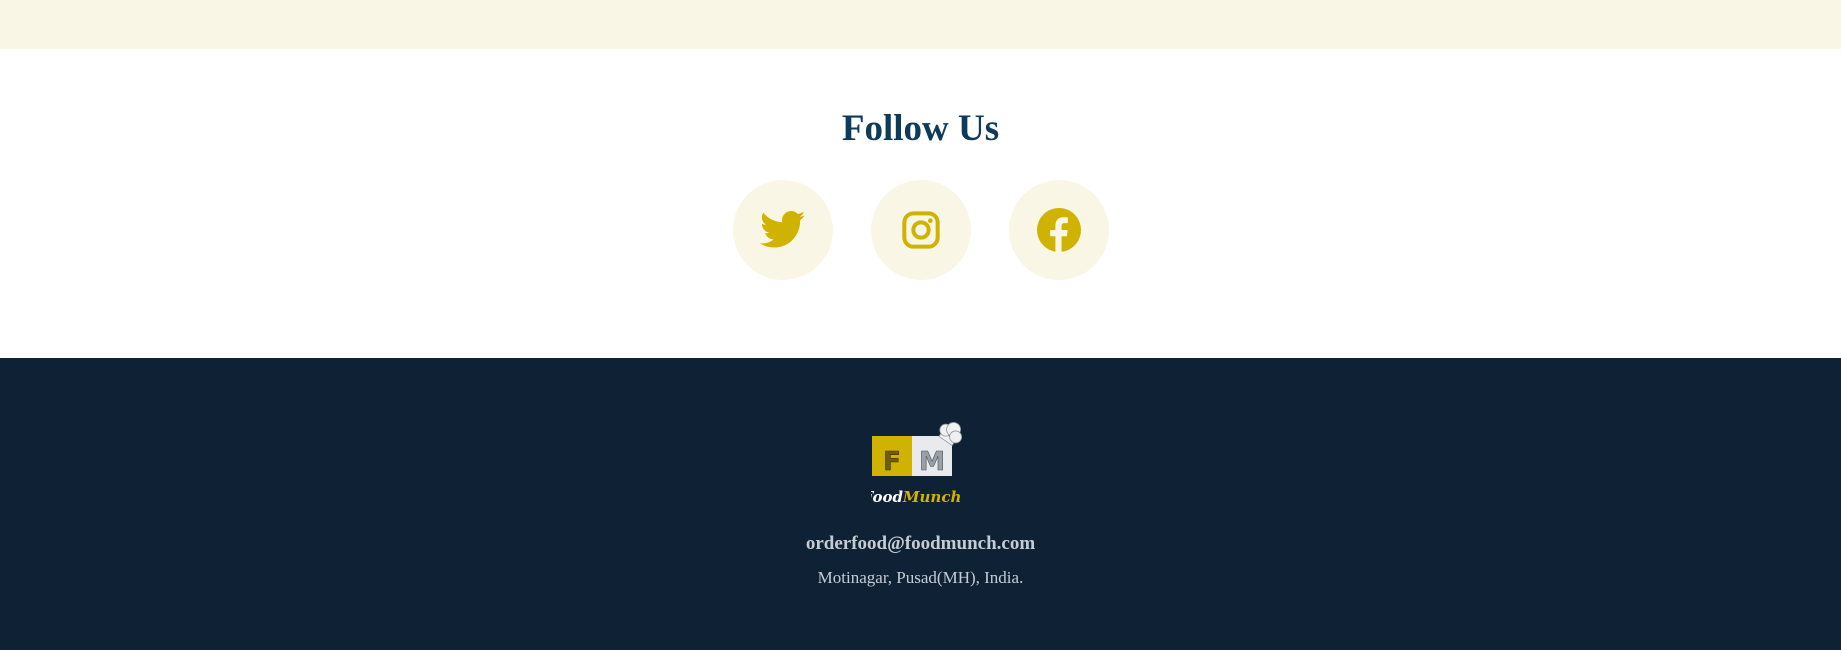 The width and height of the screenshot is (1841, 650). I want to click on foodmunch-logo: F M FoodMunch, so click(916, 464).